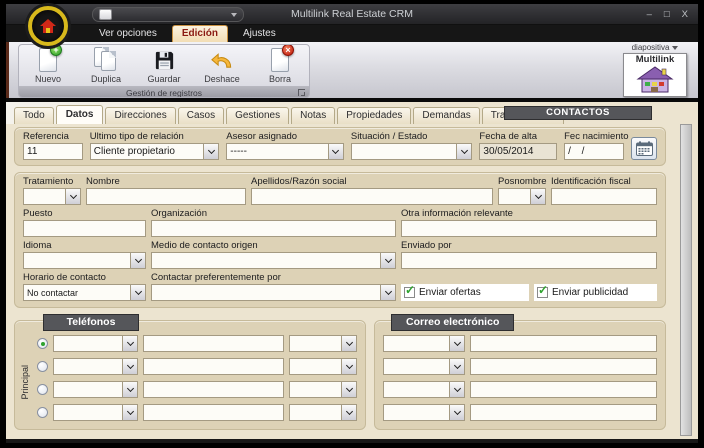 The image size is (704, 448). Describe the element at coordinates (649, 14) in the screenshot. I see `minimize-button: –` at that location.